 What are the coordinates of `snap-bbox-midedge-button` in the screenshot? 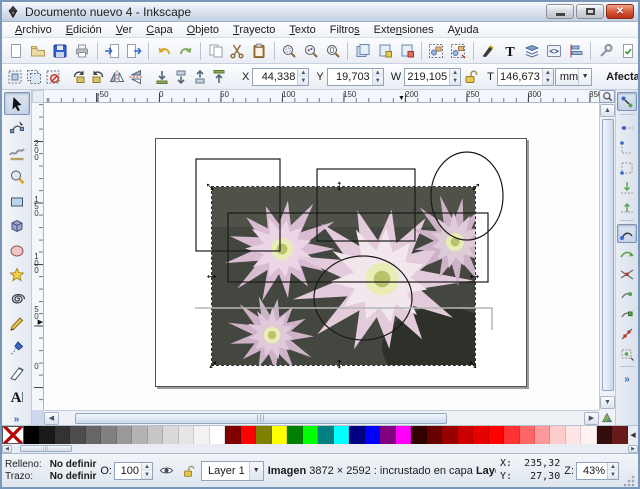 It's located at (627, 187).